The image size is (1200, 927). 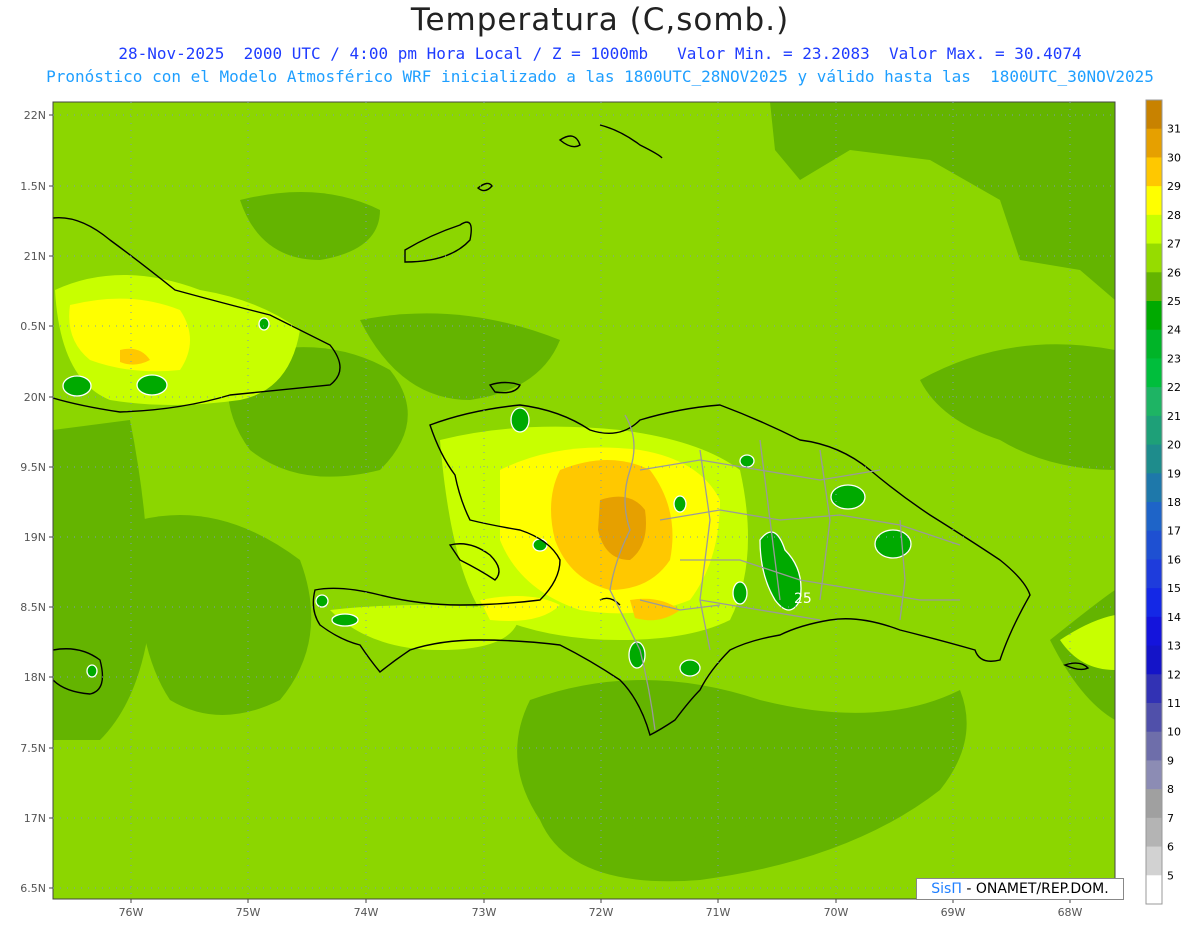 I want to click on lat-tick-label: 18N, so click(x=35, y=677).